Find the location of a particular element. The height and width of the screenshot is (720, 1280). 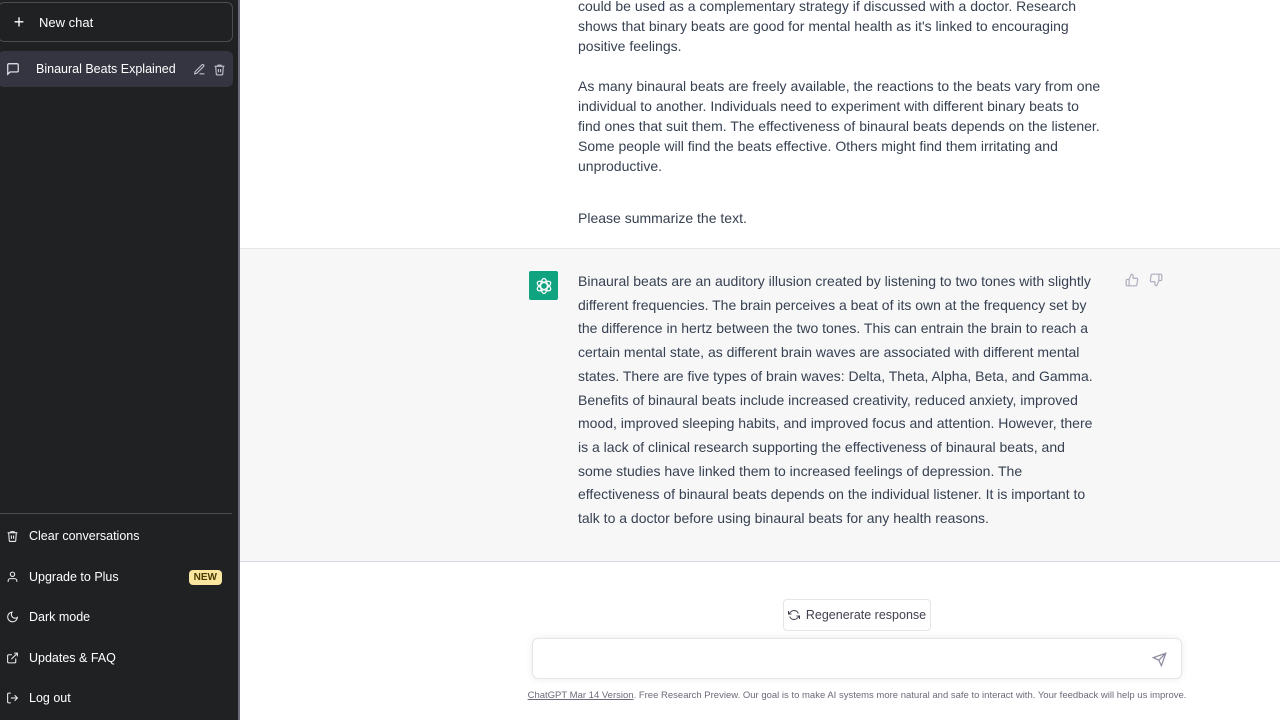

conversation-item: Binaural Beats Explained is located at coordinates (116, 69).